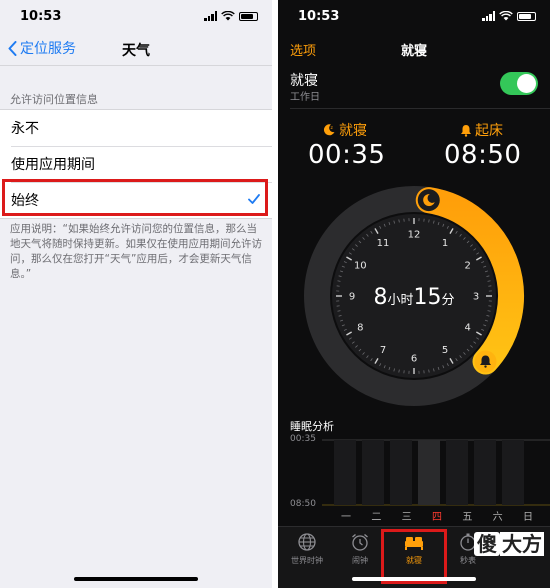 The image size is (550, 588). What do you see at coordinates (344, 130) in the screenshot?
I see `sleep-label: z 就寝` at bounding box center [344, 130].